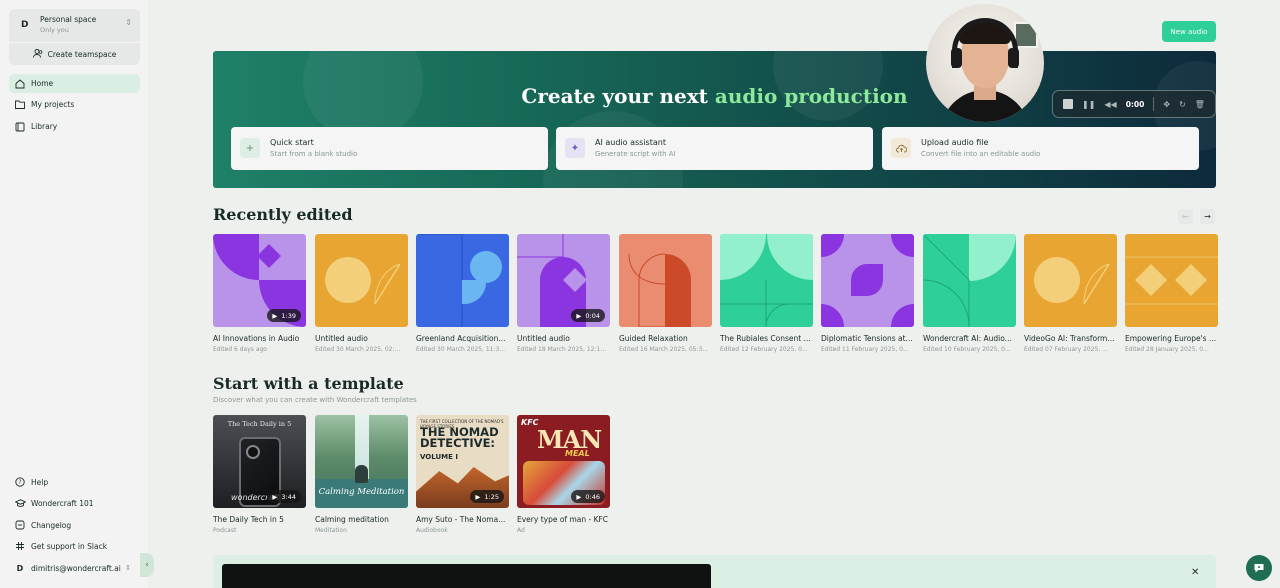  Describe the element at coordinates (956, 58) in the screenshot. I see `headset-ear` at that location.